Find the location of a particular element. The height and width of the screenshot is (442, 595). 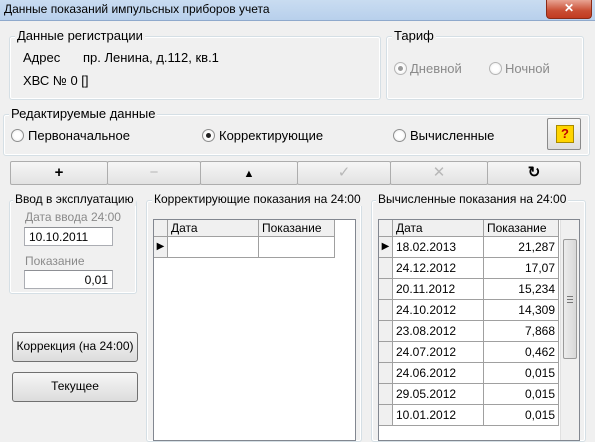

scrollbar-thumb is located at coordinates (570, 299).